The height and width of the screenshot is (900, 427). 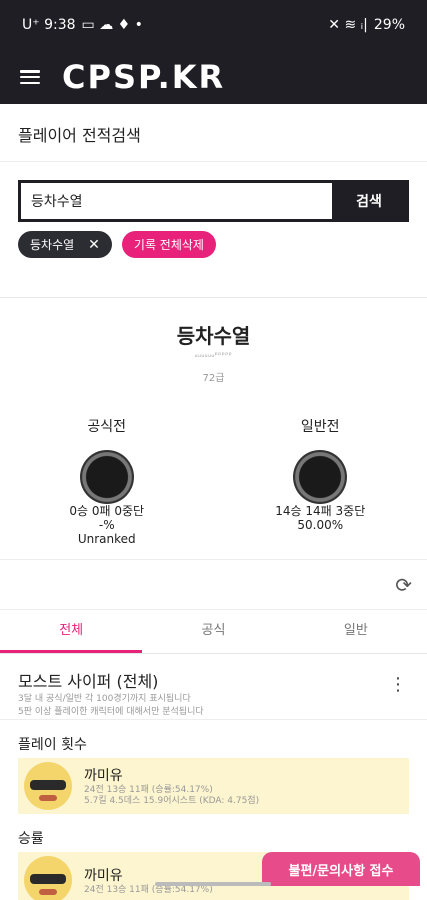 I want to click on character-info: 까미유 24전 13승 11패 (승률:54.17%), so click(x=148, y=880).